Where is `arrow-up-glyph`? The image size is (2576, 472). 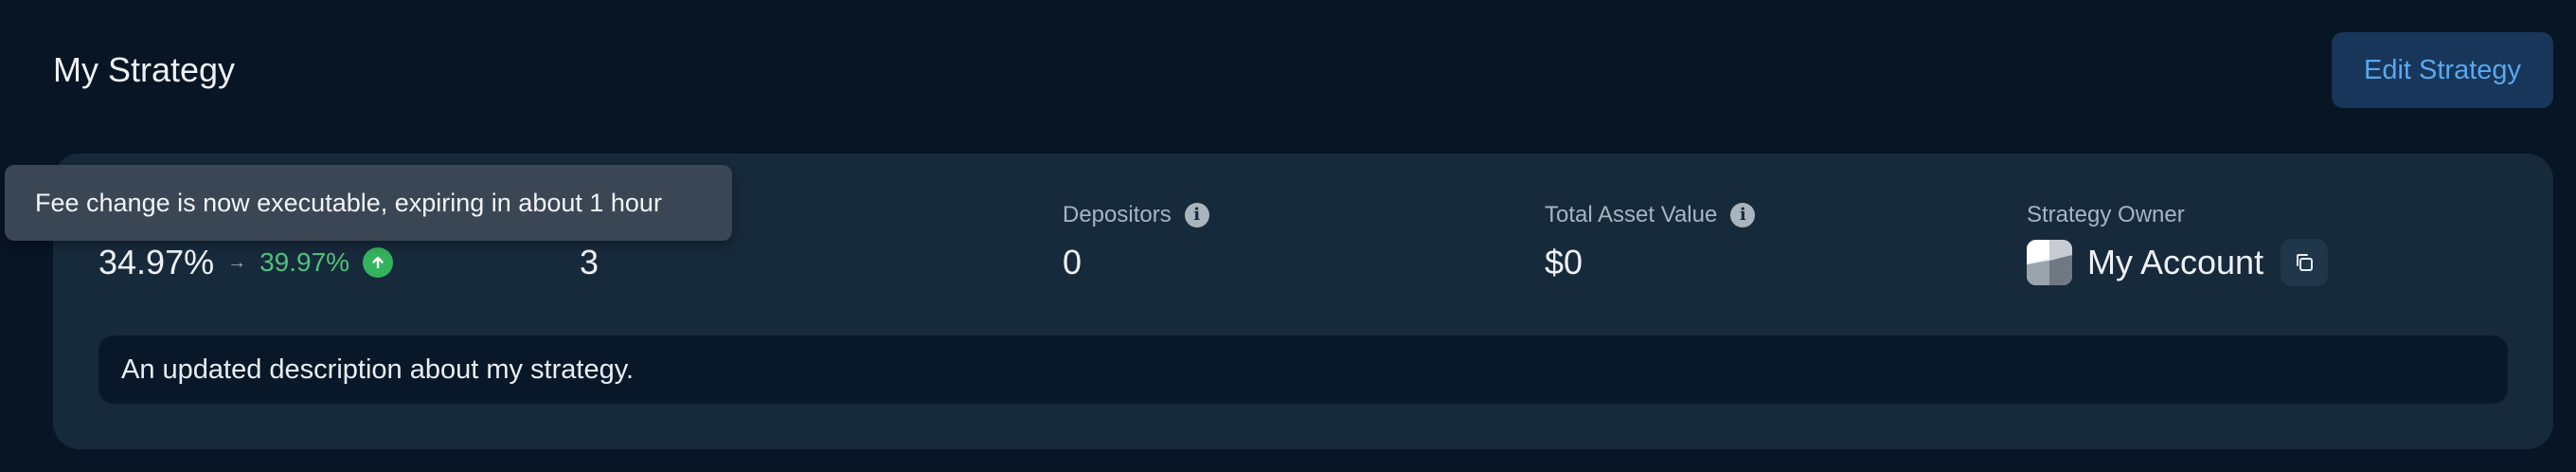 arrow-up-glyph is located at coordinates (378, 262).